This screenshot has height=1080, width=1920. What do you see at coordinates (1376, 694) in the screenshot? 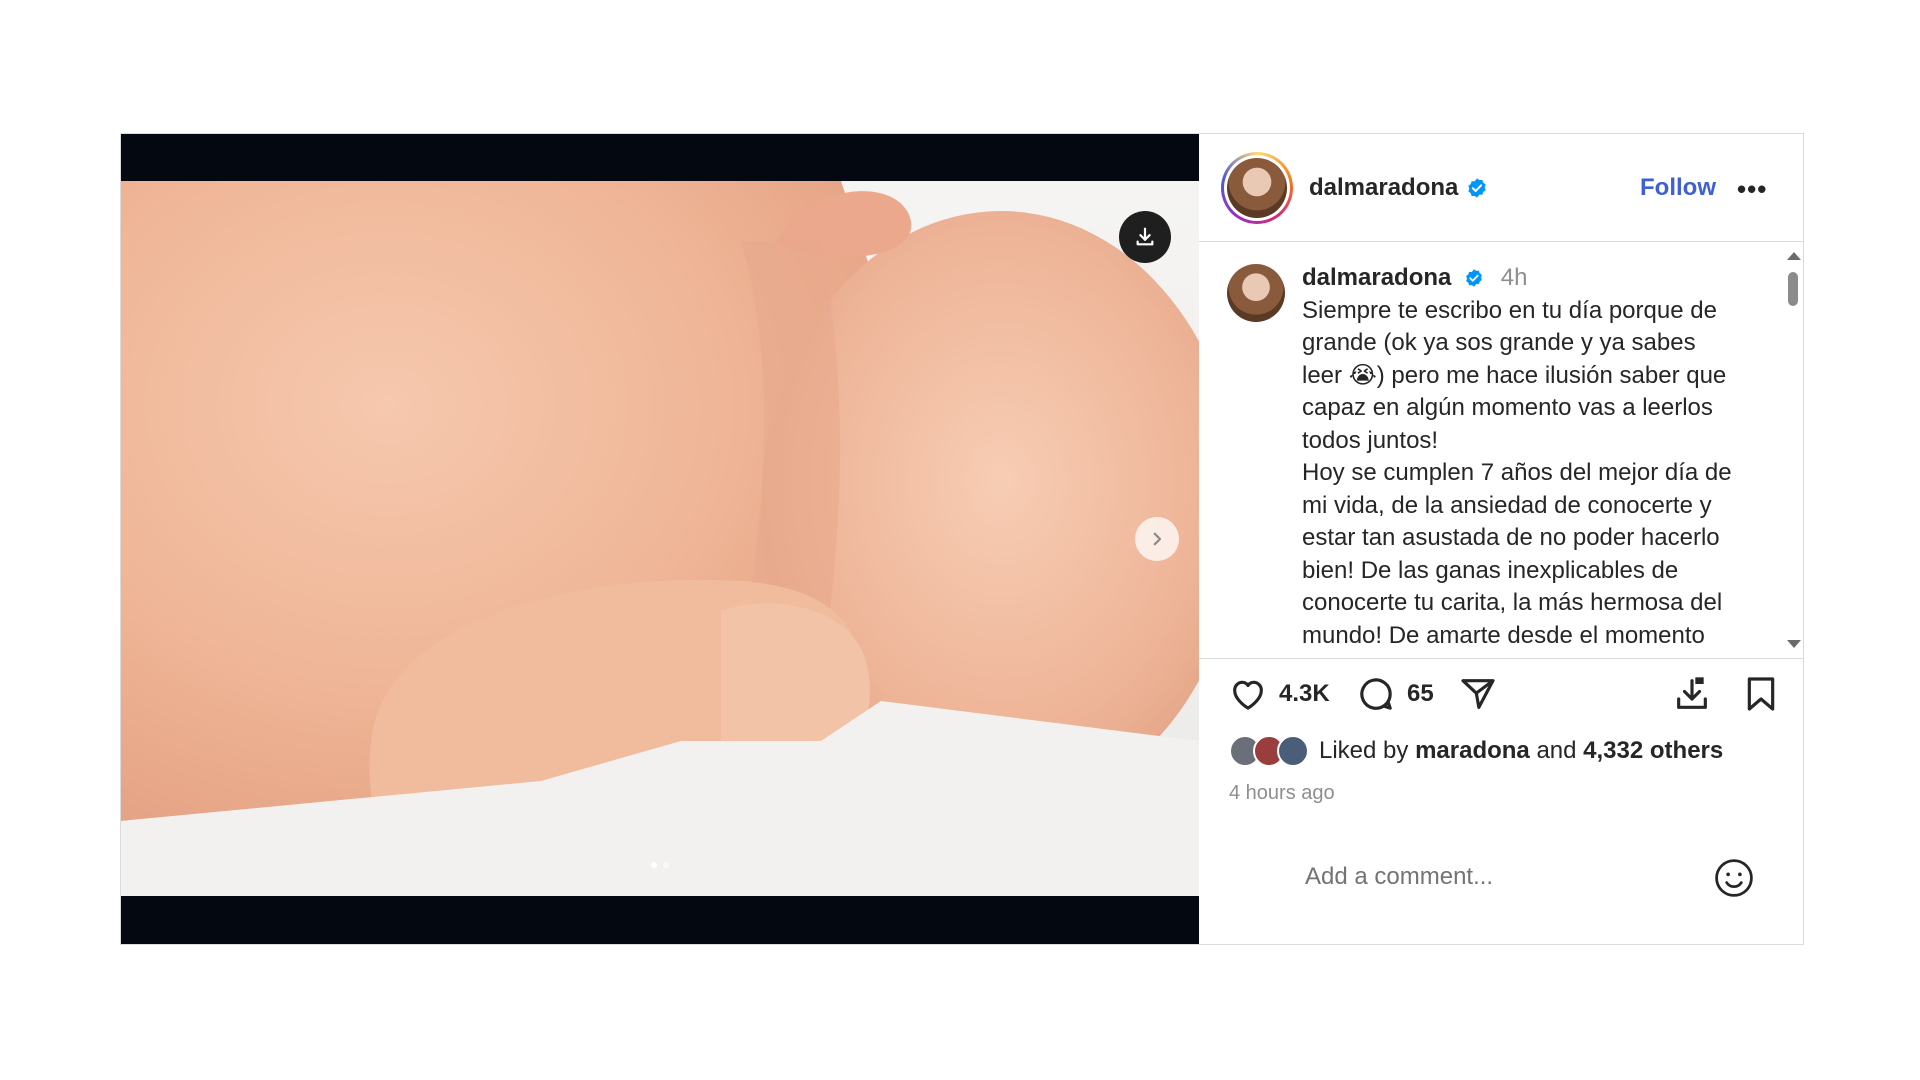
I see `comment-bubble-icon` at bounding box center [1376, 694].